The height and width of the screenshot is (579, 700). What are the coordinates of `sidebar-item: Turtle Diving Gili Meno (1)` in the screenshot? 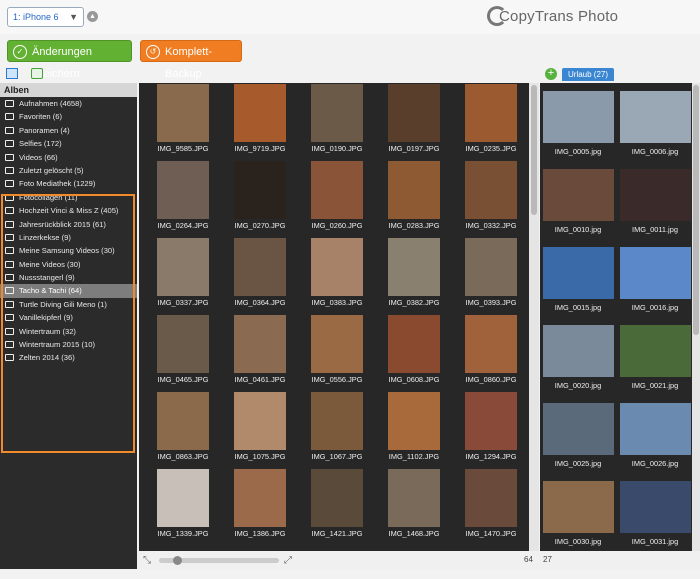 It's located at (68, 304).